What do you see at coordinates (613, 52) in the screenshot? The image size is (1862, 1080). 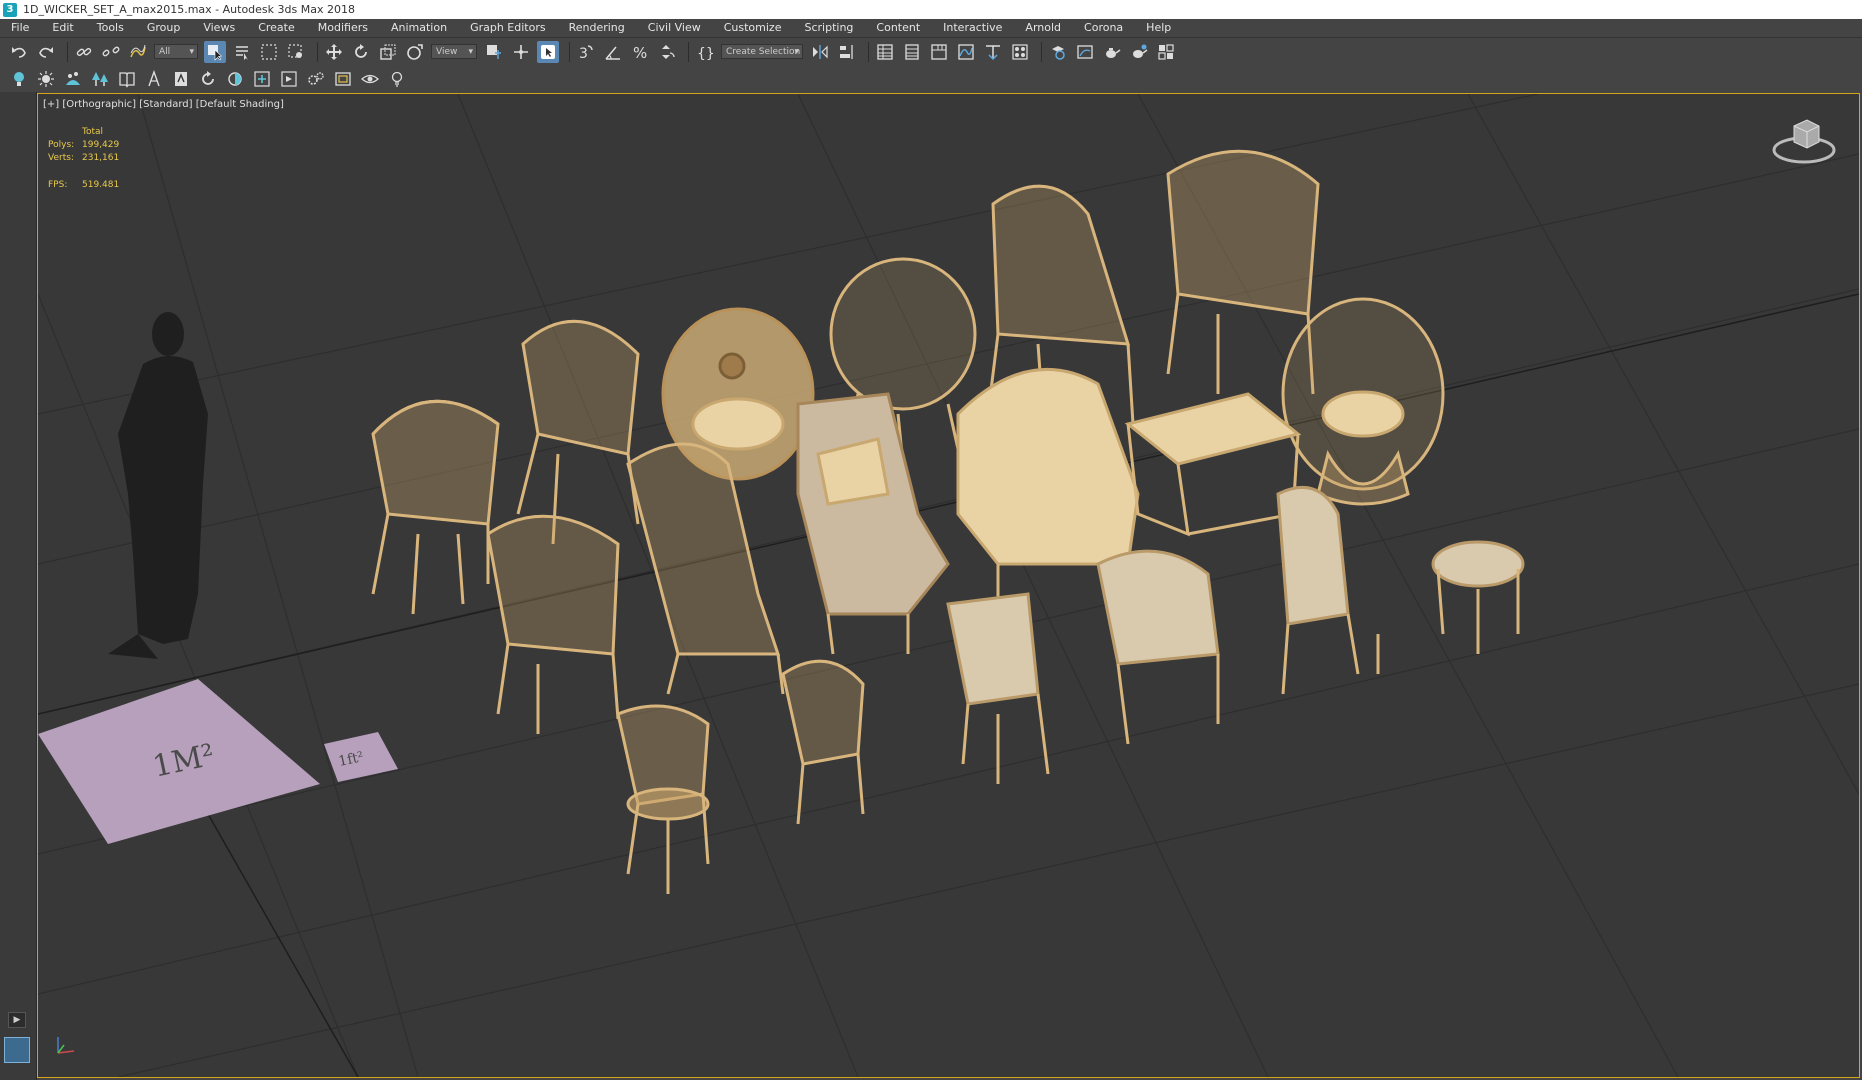 I see `angle-snap-button` at bounding box center [613, 52].